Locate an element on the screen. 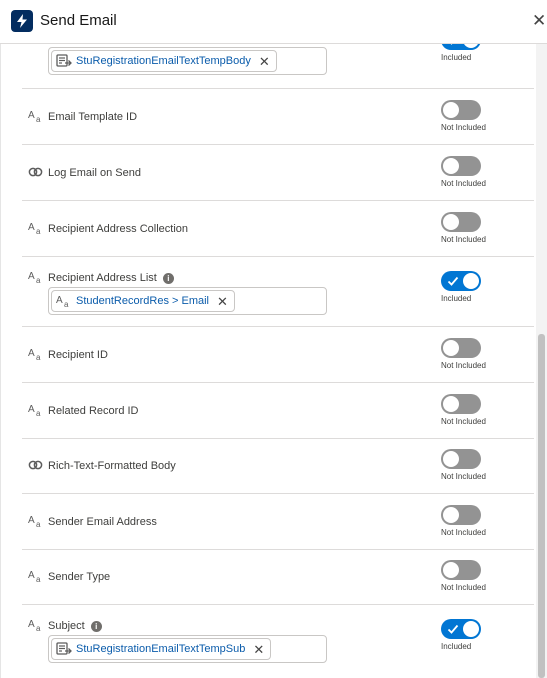  resource-pill: StuRegistrationEmailTextTempSub ✕ is located at coordinates (161, 649).